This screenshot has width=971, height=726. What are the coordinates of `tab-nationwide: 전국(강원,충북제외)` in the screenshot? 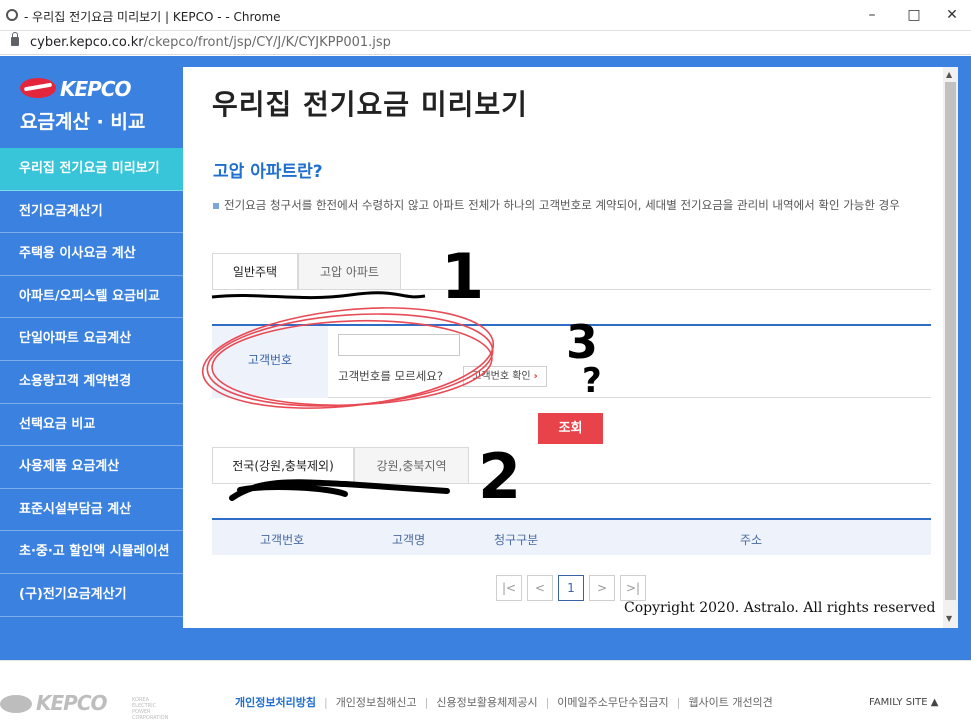 It's located at (283, 465).